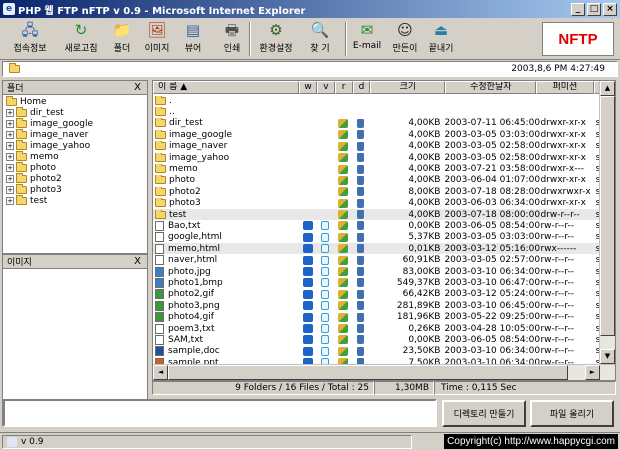  I want to click on column-header: r, so click(343, 87).